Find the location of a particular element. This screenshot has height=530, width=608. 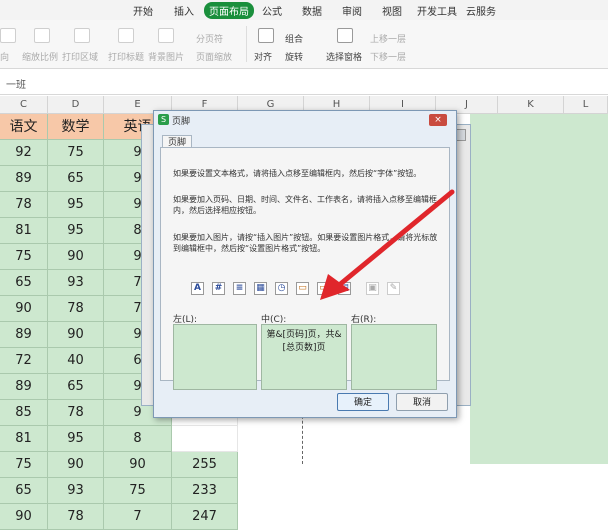

cell-chinese: 65 is located at coordinates (24, 491).